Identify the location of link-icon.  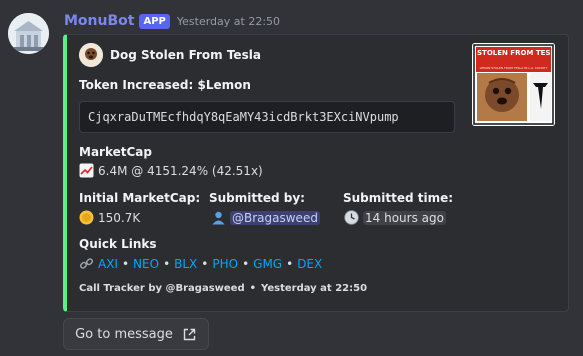
(86, 263).